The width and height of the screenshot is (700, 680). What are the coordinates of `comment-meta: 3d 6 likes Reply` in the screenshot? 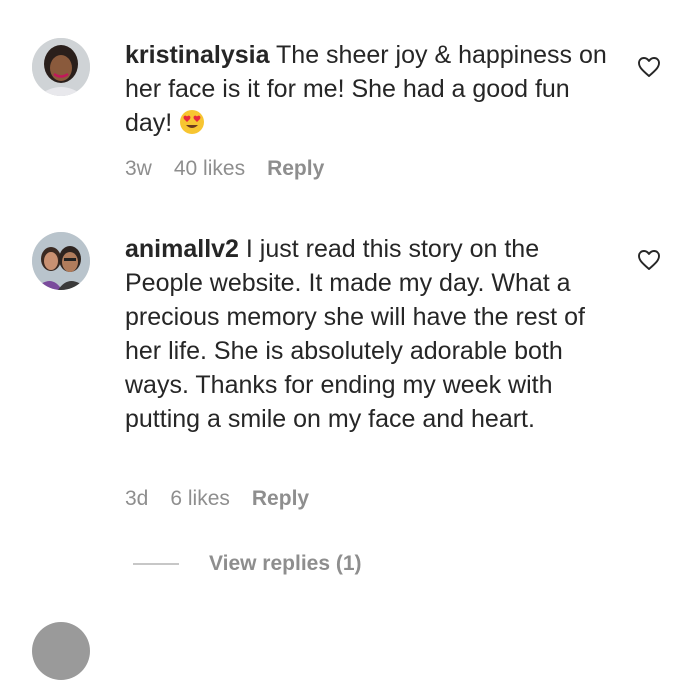 It's located at (217, 499).